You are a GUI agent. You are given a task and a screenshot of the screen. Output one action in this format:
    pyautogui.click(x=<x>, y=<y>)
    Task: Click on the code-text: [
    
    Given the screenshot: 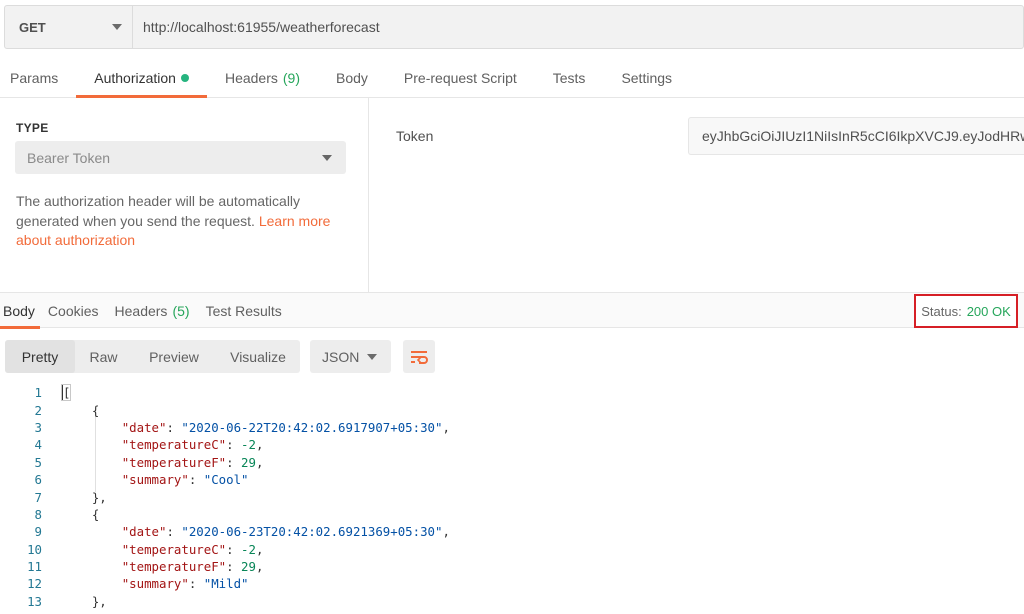 What is the action you would take?
    pyautogui.click(x=66, y=393)
    